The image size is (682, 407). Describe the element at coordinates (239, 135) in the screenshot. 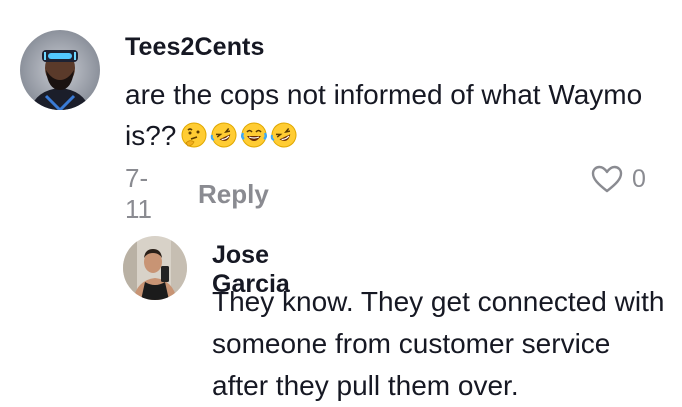

I see `emoji-row` at that location.